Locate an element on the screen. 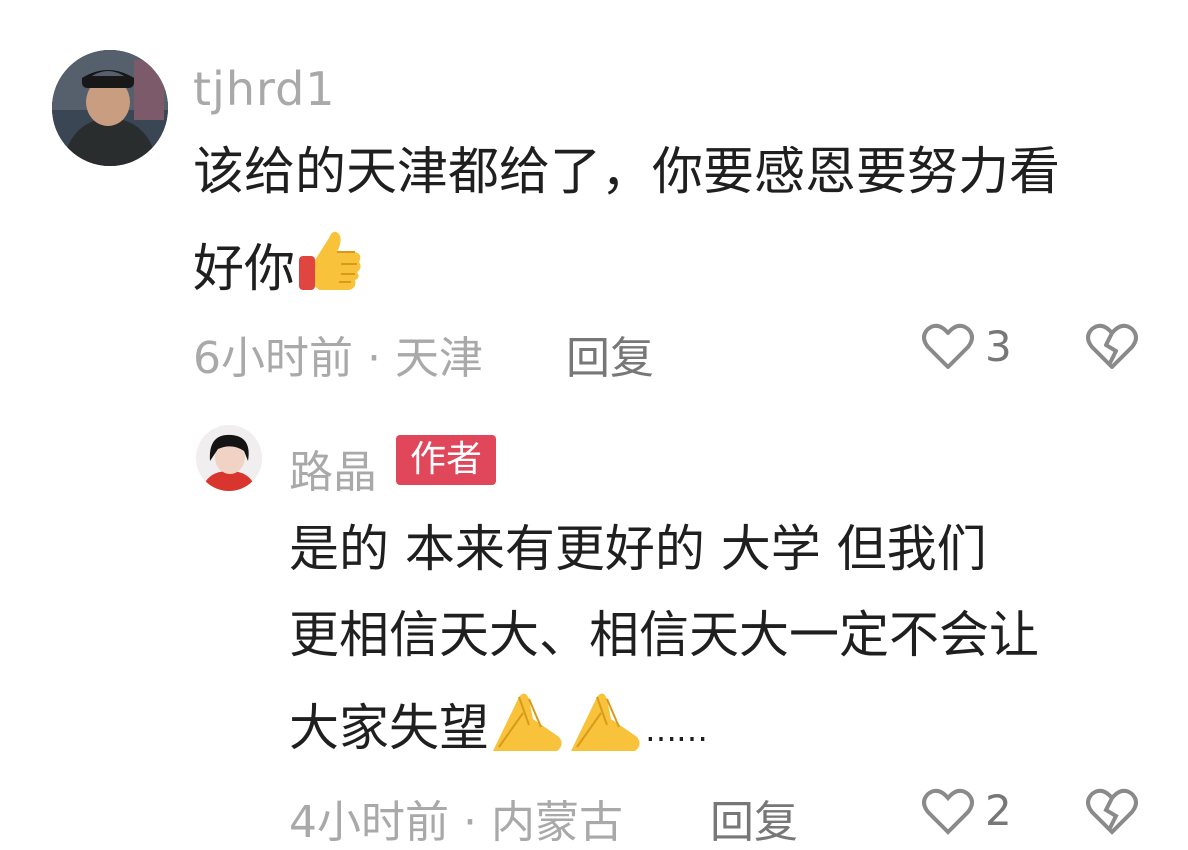 This screenshot has width=1188, height=850. like-count: 3 is located at coordinates (998, 346).